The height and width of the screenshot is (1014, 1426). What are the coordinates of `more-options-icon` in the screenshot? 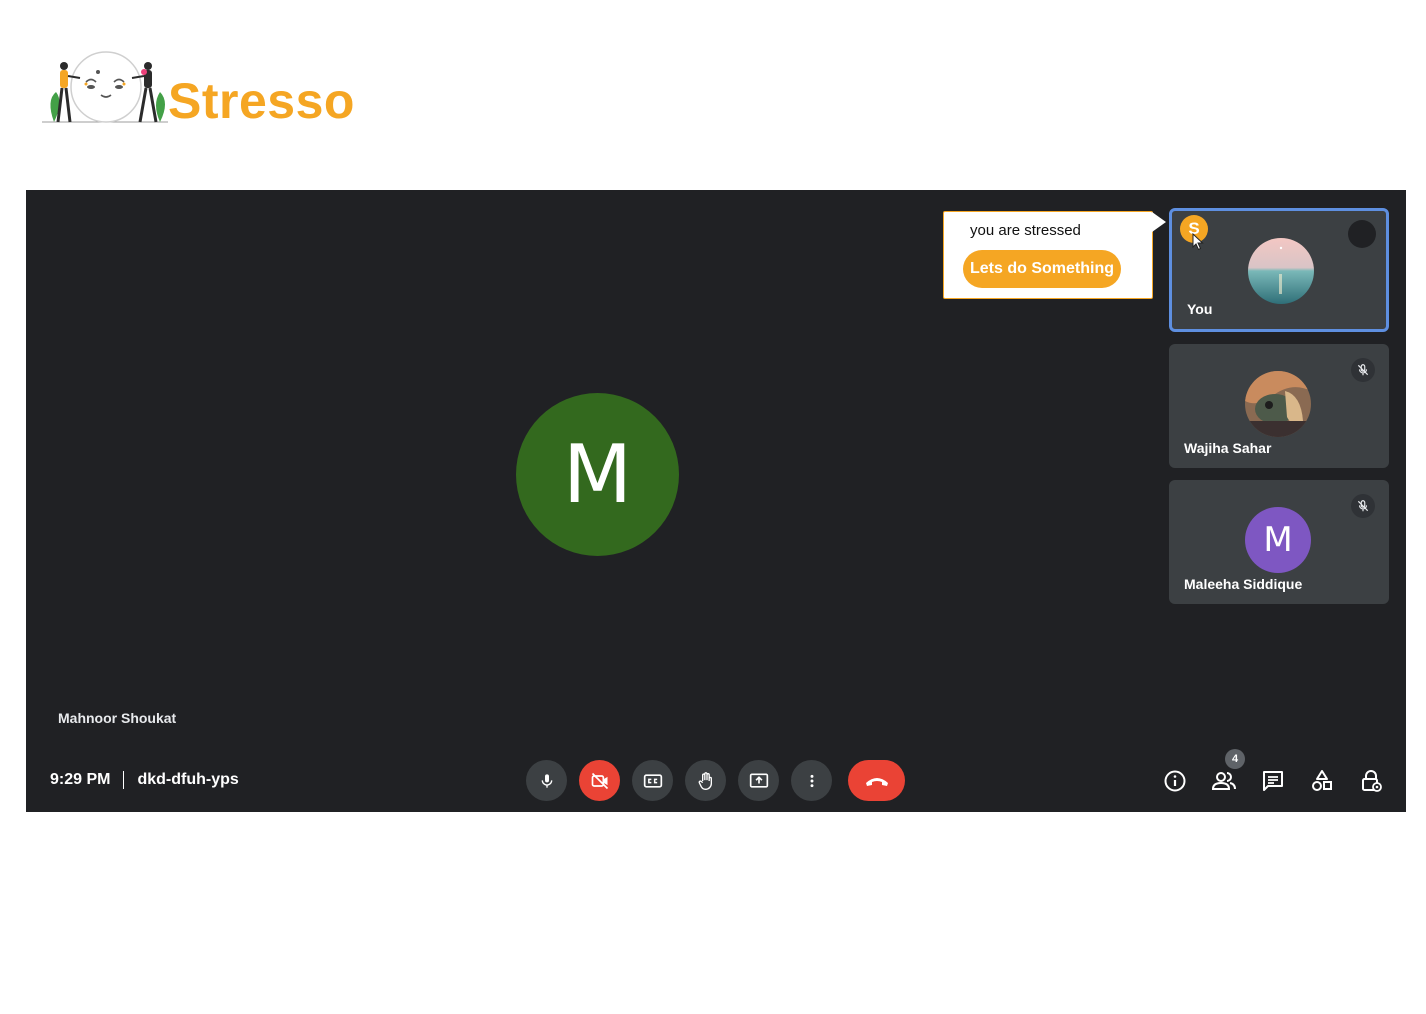 It's located at (811, 780).